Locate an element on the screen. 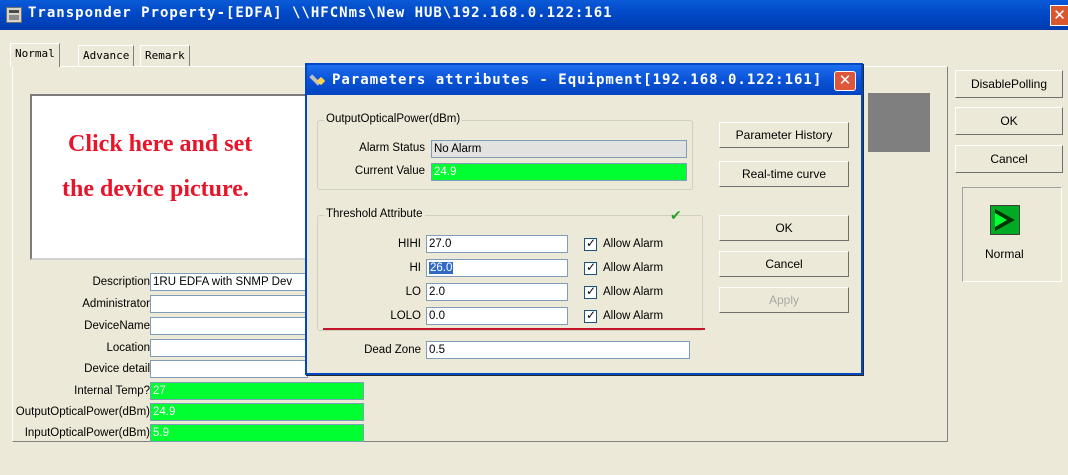 This screenshot has height=475, width=1068. running-status-icon is located at coordinates (1005, 220).